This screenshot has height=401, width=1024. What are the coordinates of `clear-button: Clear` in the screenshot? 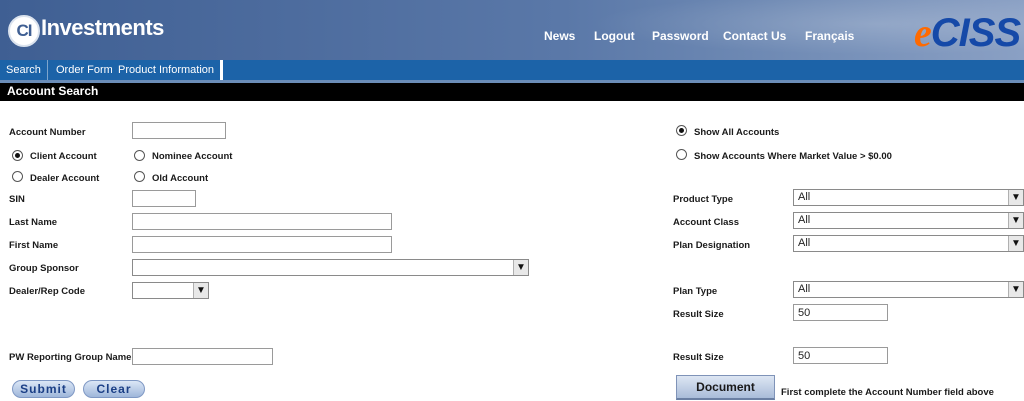 It's located at (114, 389).